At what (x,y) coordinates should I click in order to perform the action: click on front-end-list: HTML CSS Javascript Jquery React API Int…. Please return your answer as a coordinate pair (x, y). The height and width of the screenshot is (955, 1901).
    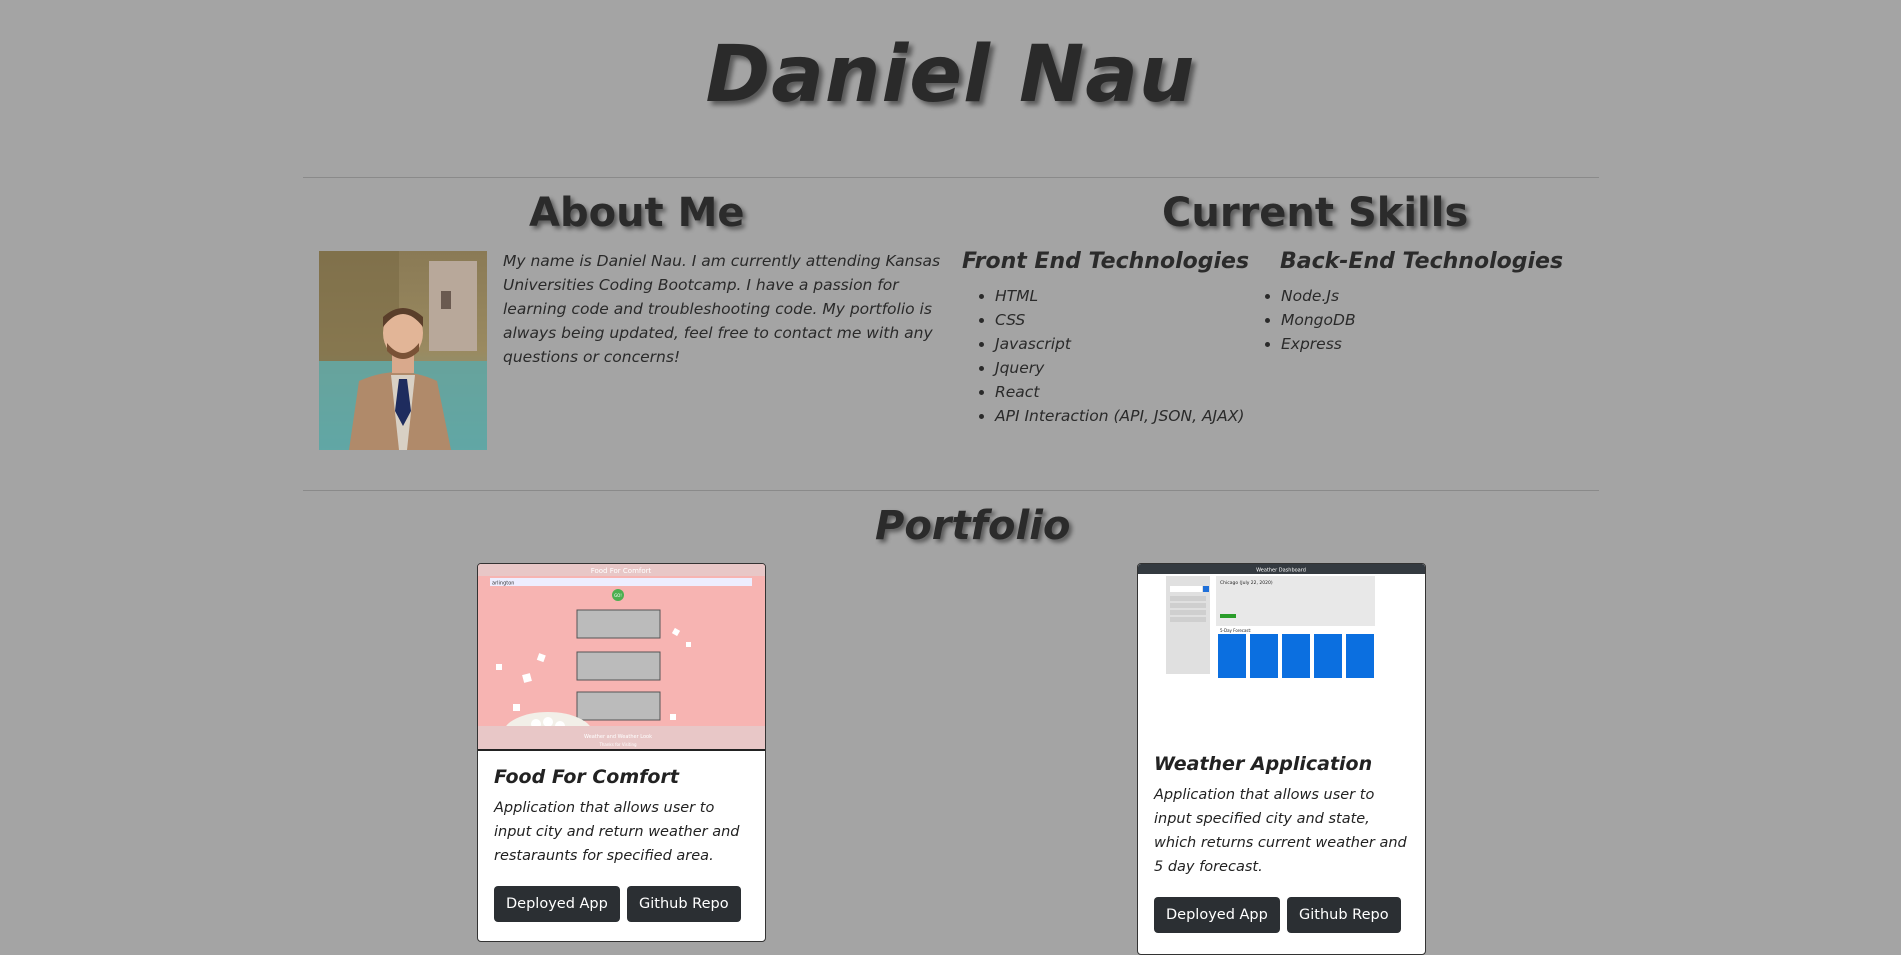
    Looking at the image, I should click on (1104, 356).